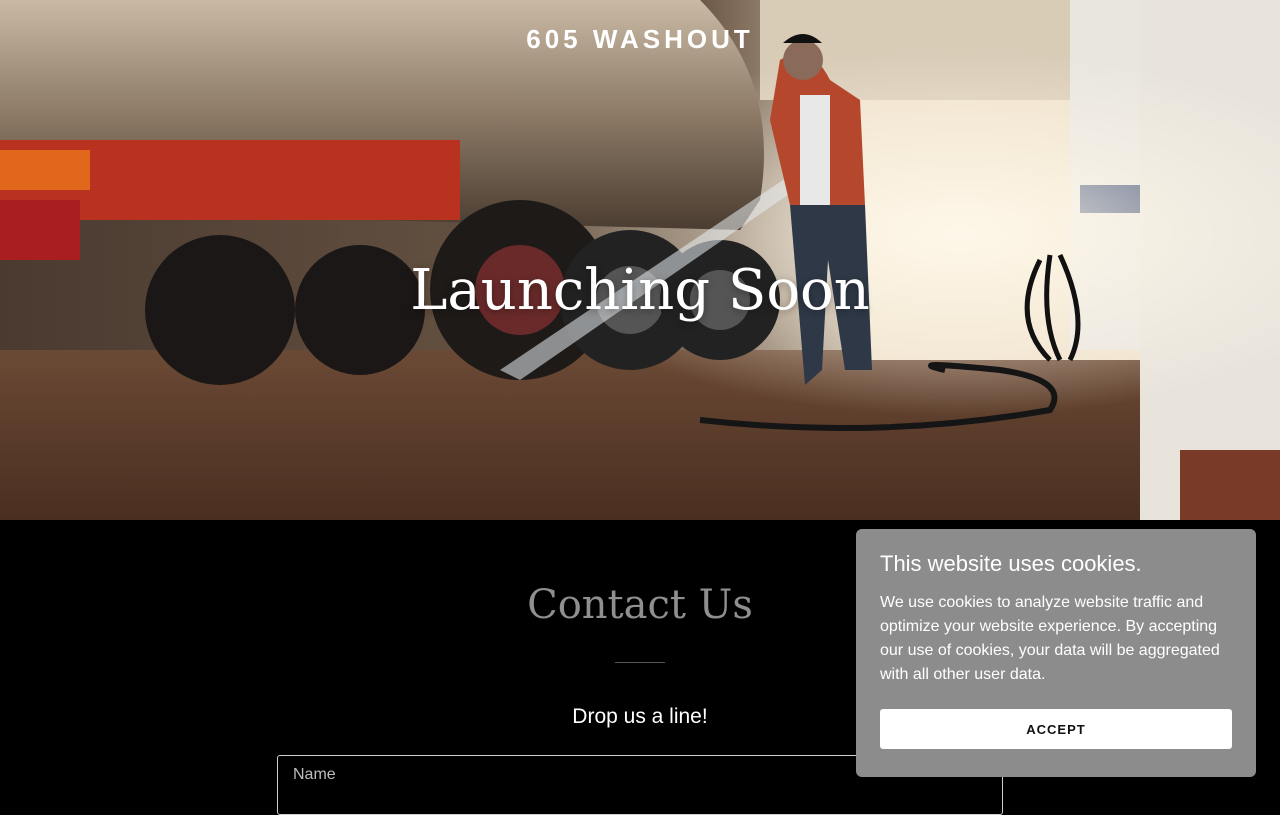  What do you see at coordinates (640, 39) in the screenshot?
I see `site-brand-link: 605 WASHOUT` at bounding box center [640, 39].